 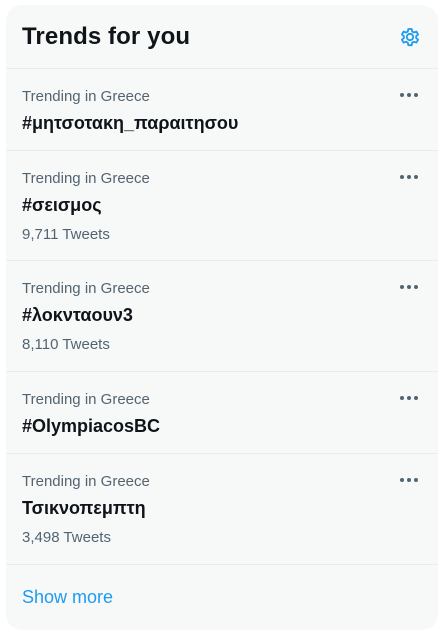 I want to click on gear-icon, so click(x=410, y=36).